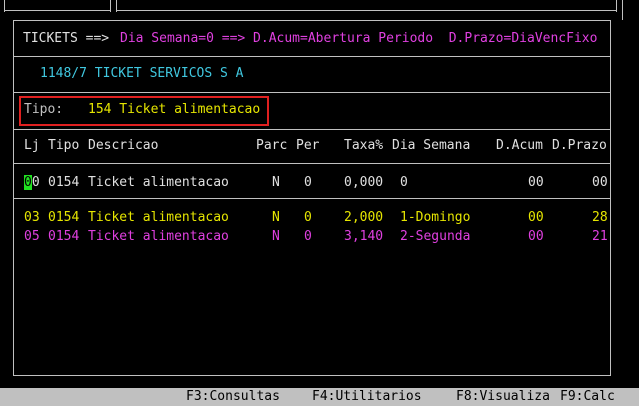 The height and width of the screenshot is (406, 639). What do you see at coordinates (622, 10) in the screenshot?
I see `top-right-frame` at bounding box center [622, 10].